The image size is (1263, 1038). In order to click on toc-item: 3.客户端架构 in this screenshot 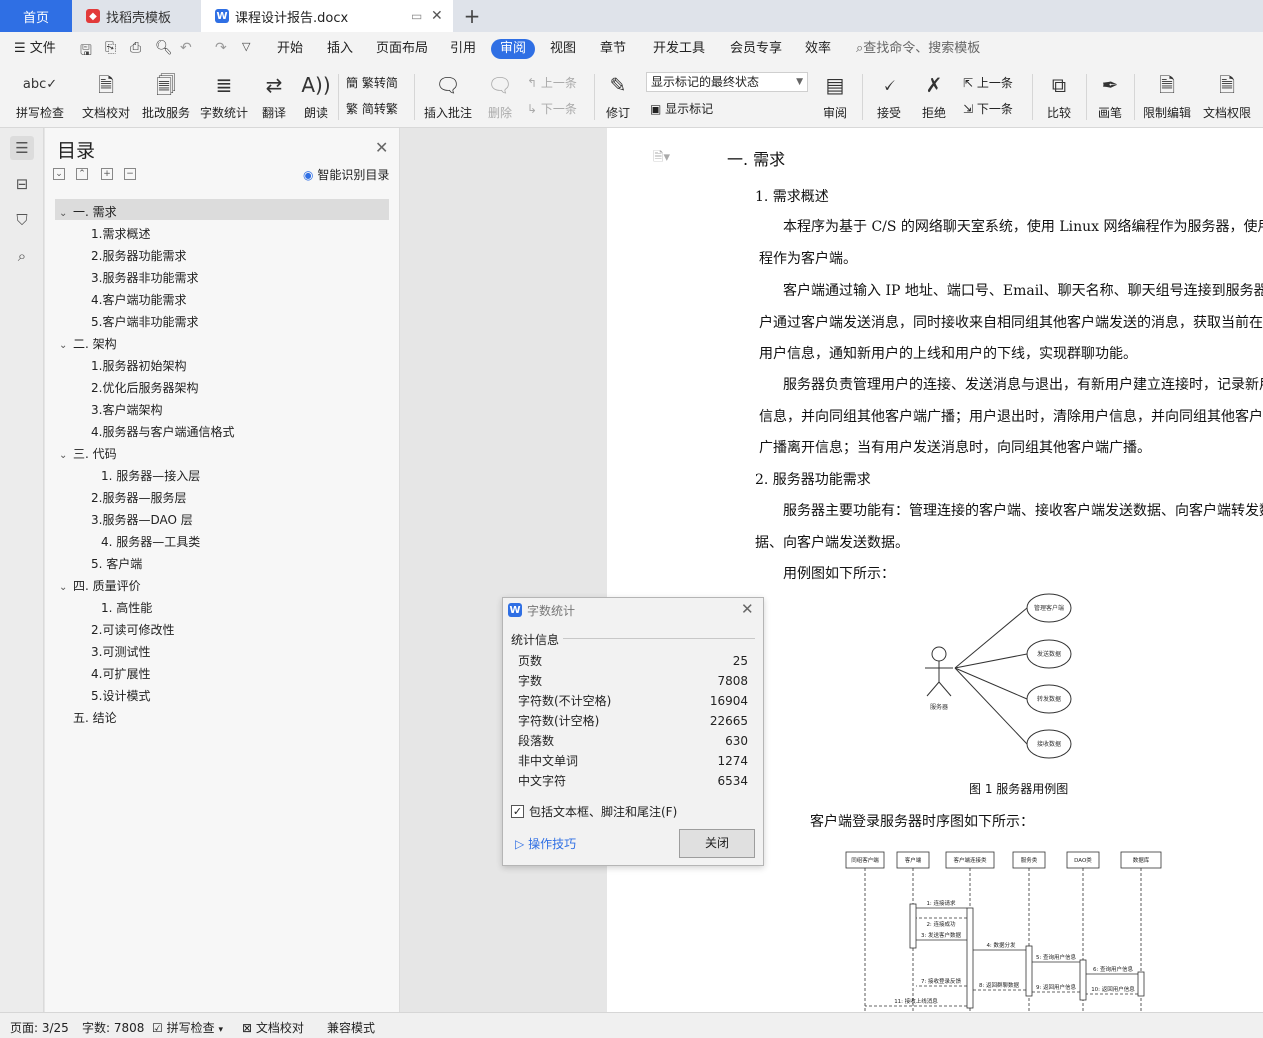, I will do `click(126, 410)`.